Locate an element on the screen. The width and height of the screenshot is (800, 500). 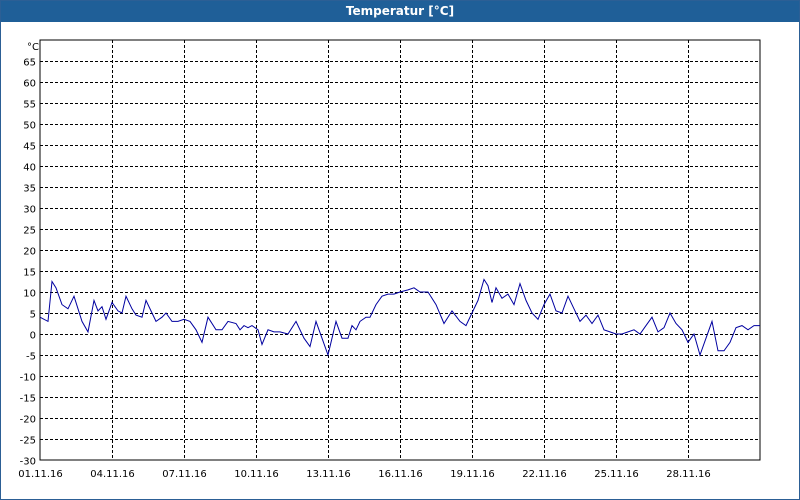
y-tick-label: 15 is located at coordinates (29, 273).